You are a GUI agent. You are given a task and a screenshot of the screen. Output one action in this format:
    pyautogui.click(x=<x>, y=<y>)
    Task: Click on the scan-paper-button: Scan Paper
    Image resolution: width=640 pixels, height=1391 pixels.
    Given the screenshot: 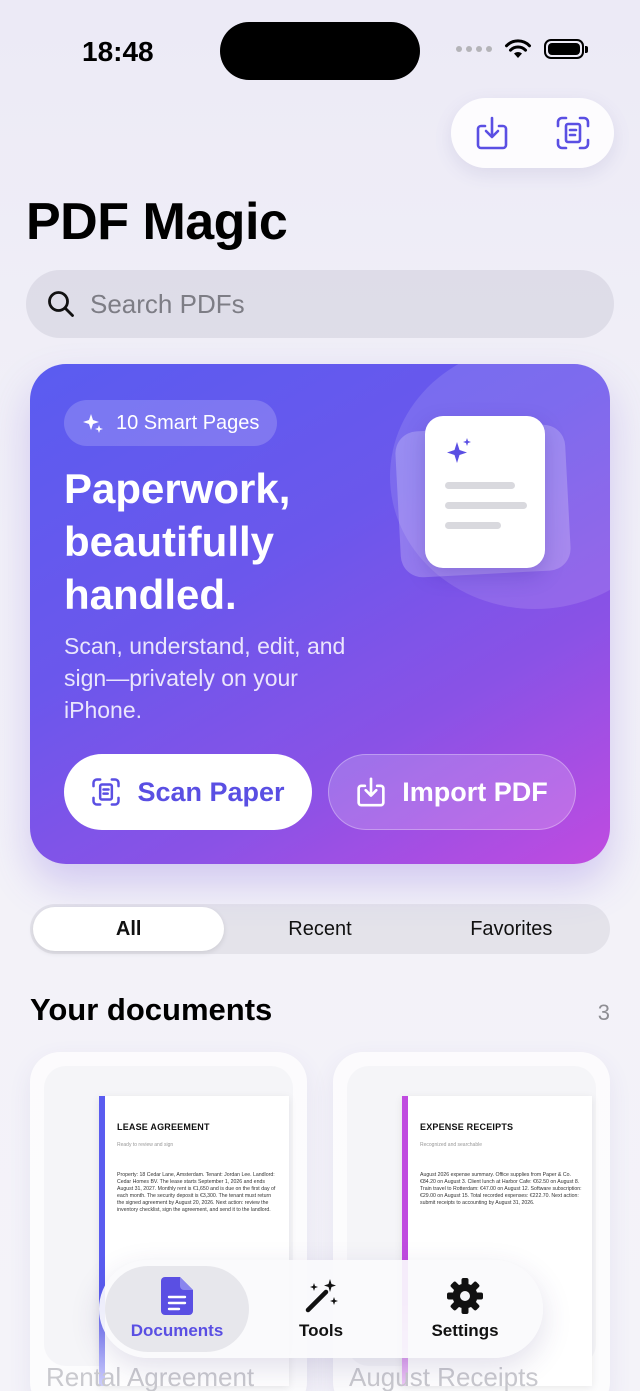 What is the action you would take?
    pyautogui.click(x=188, y=792)
    